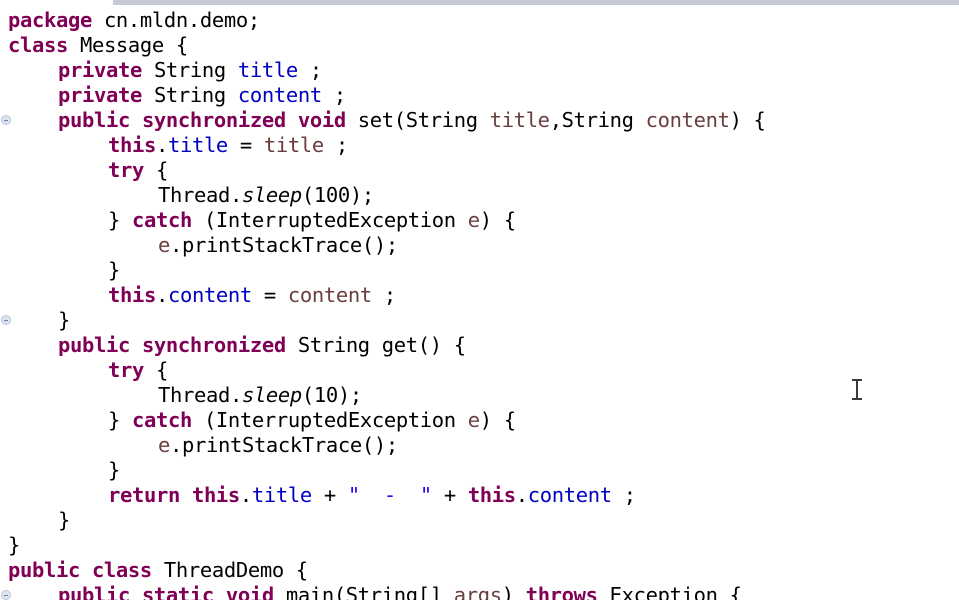  Describe the element at coordinates (166, 591) in the screenshot. I see `code-token: public static void` at that location.